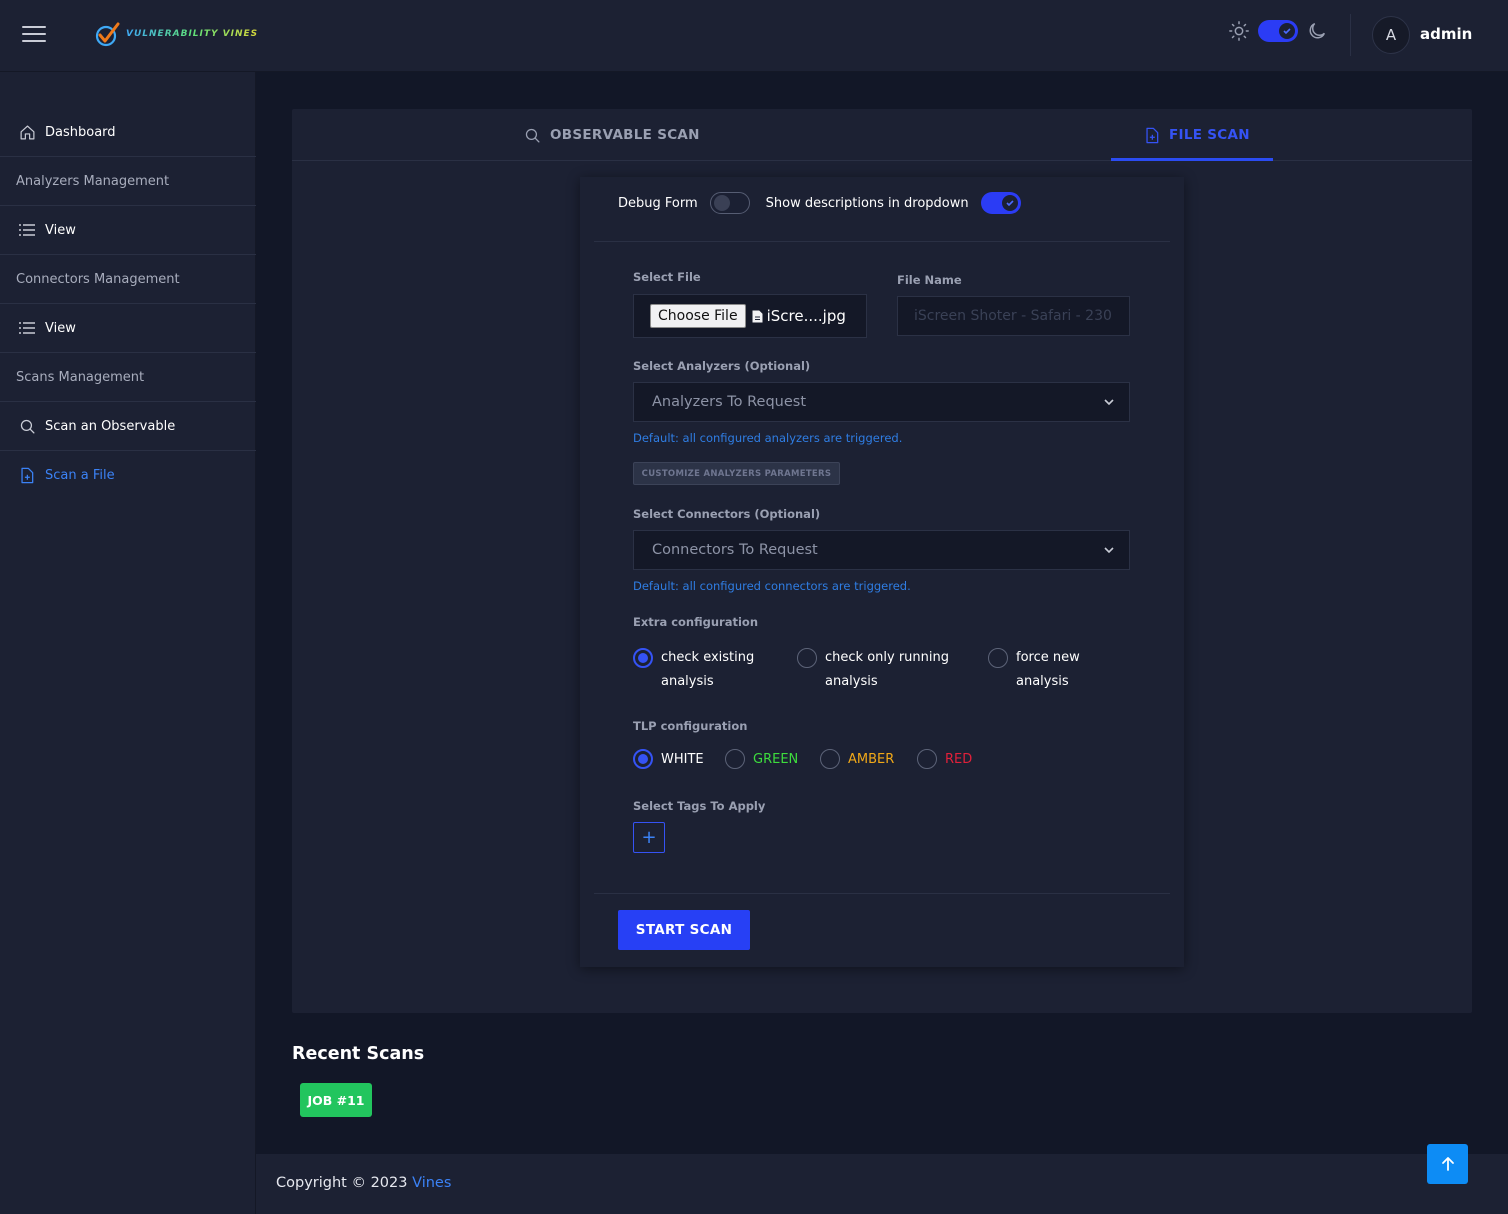 The image size is (1508, 1214). I want to click on file-input: Choose File iScre....jpg, so click(750, 316).